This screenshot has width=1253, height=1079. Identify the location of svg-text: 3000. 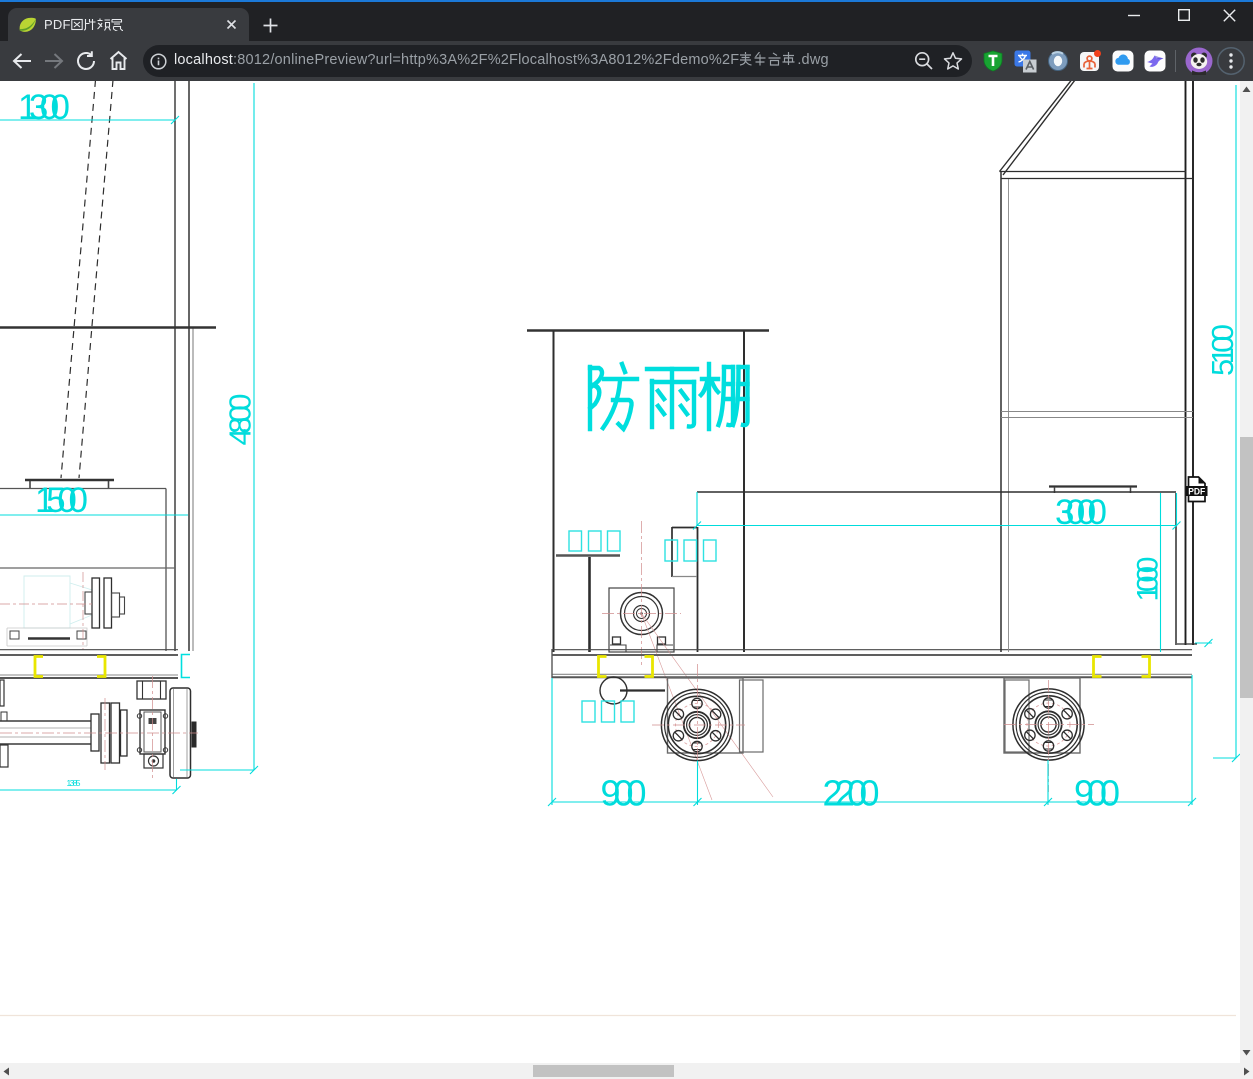
(1081, 512).